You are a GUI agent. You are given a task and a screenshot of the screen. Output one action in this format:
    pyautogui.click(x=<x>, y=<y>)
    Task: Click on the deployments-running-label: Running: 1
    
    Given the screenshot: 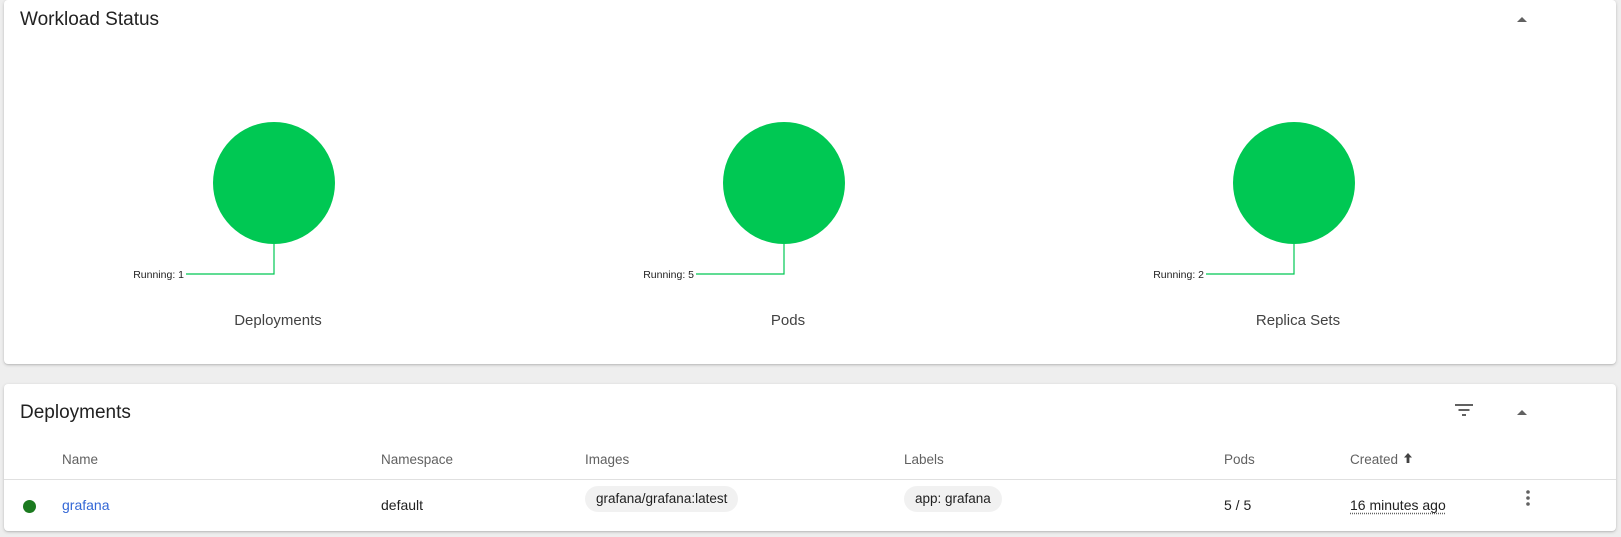 What is the action you would take?
    pyautogui.click(x=158, y=275)
    